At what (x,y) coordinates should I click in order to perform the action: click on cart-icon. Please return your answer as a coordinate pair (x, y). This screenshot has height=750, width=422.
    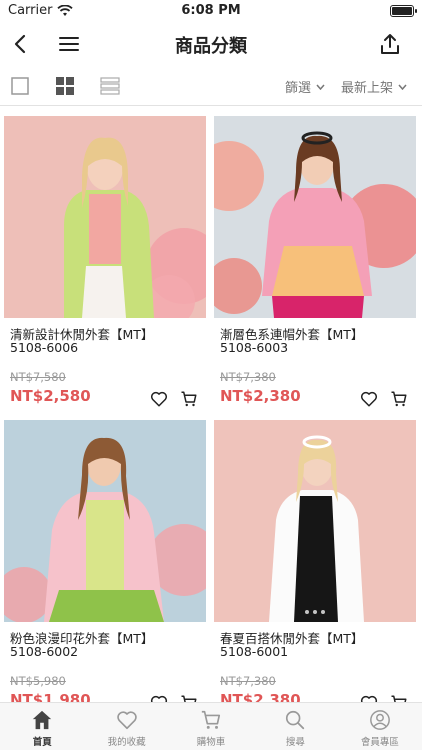
    Looking at the image, I should click on (211, 719).